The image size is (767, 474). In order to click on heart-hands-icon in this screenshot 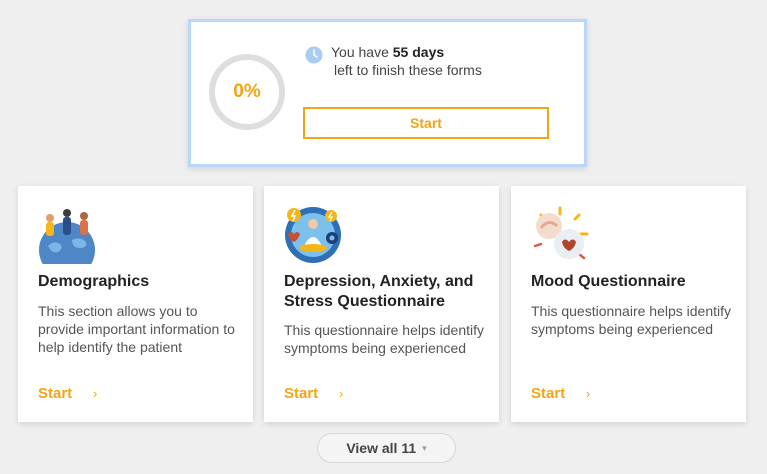, I will do `click(561, 233)`.